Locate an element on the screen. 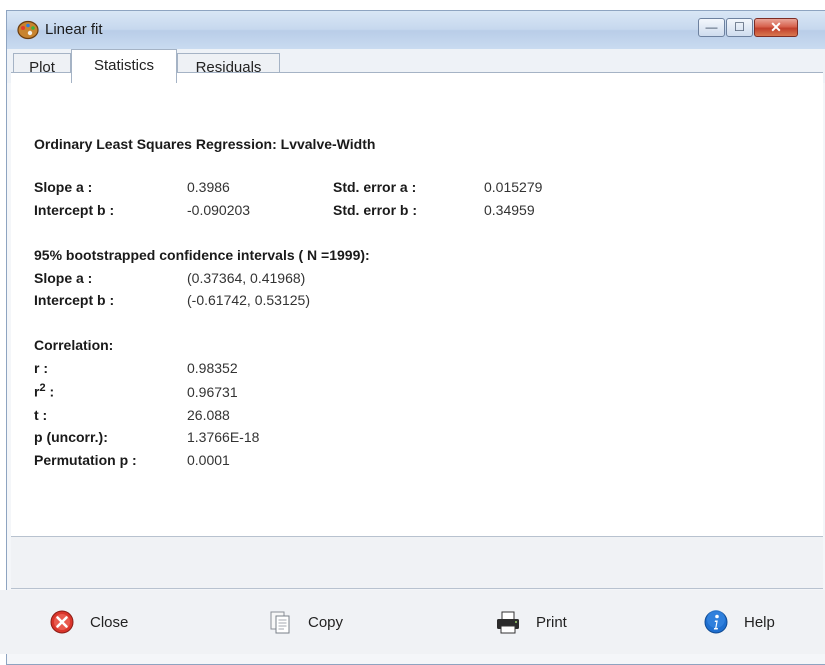 Image resolution: width=825 pixels, height=665 pixels. palette-icon is located at coordinates (28, 30).